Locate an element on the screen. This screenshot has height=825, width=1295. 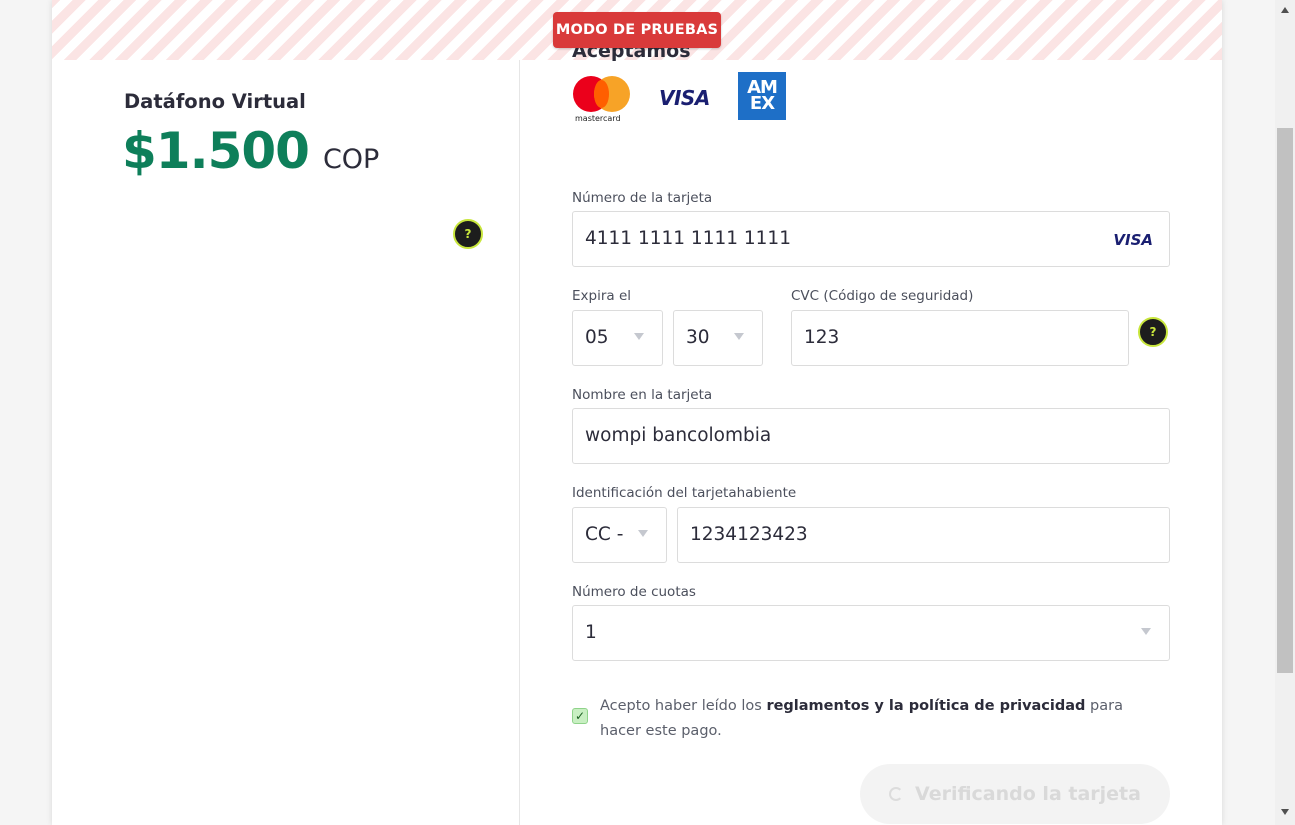
expiry-year-select: 30 is located at coordinates (718, 338).